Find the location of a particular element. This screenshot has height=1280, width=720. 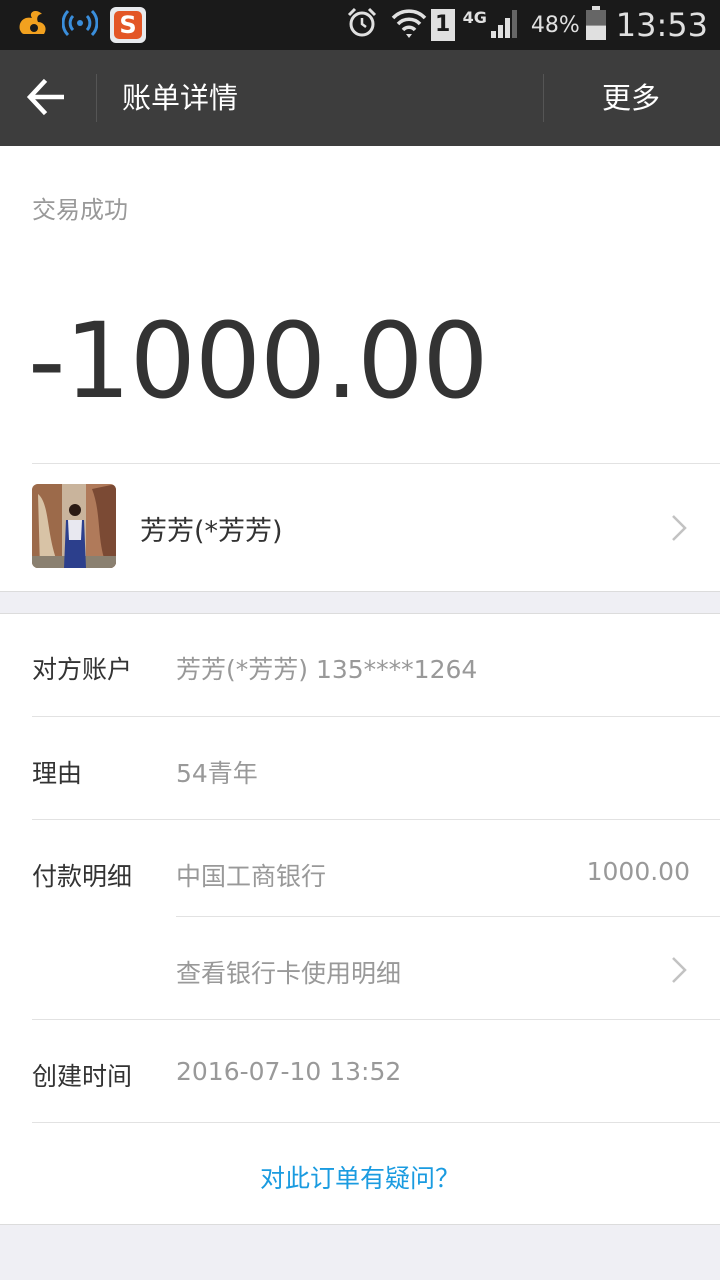

avatar is located at coordinates (74, 526).